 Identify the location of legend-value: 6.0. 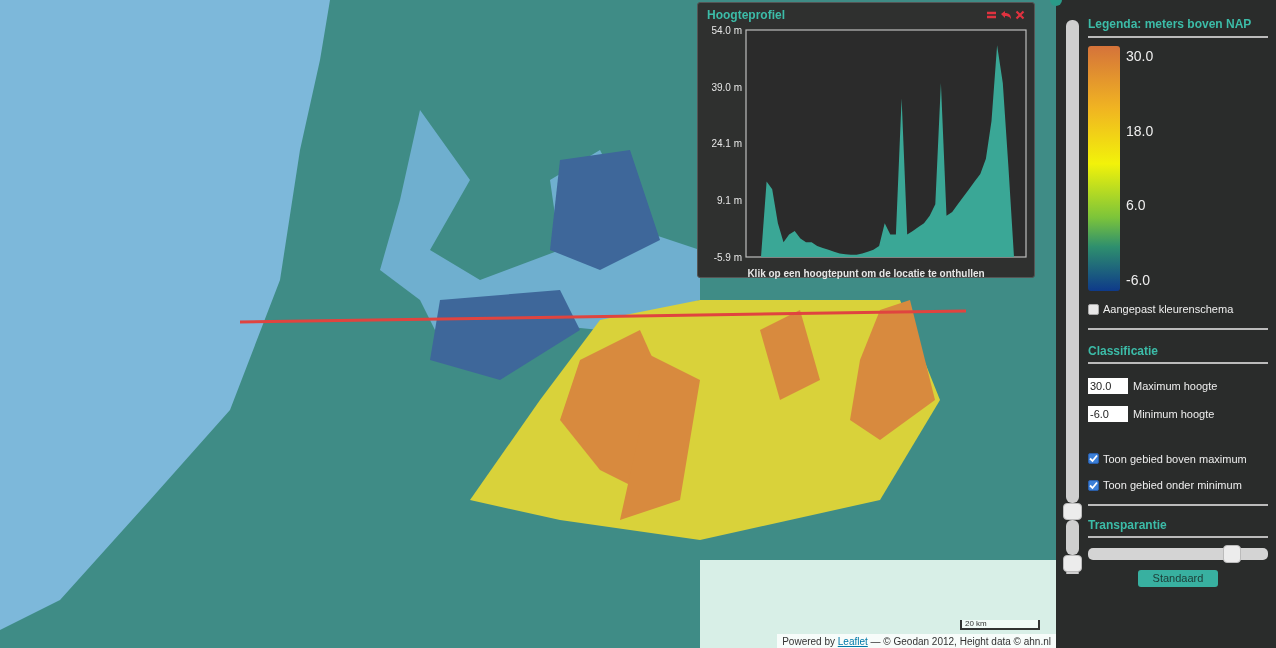
(1136, 206).